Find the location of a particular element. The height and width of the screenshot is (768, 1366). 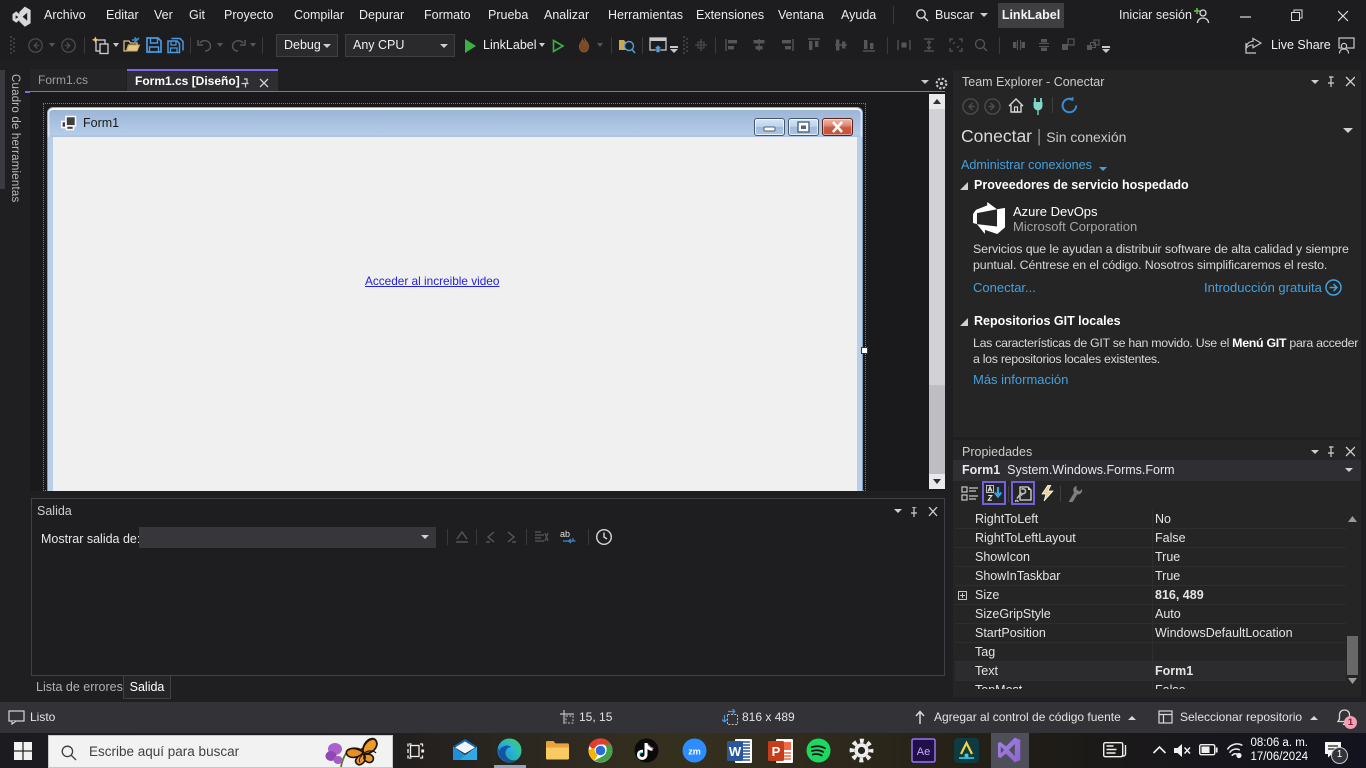

svg-text: ab is located at coordinates (565, 534).